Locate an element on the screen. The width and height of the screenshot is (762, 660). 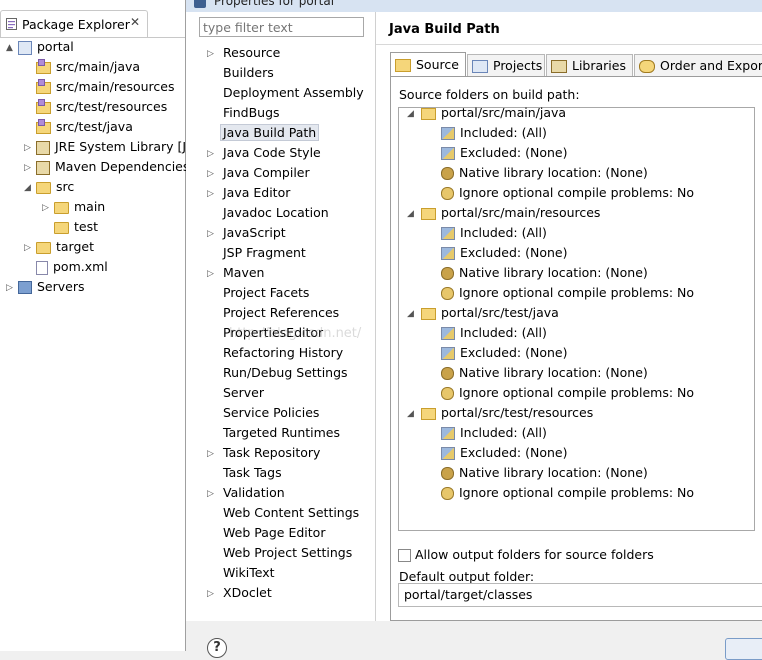
tree-item: ▲ portal is located at coordinates (40, 47).